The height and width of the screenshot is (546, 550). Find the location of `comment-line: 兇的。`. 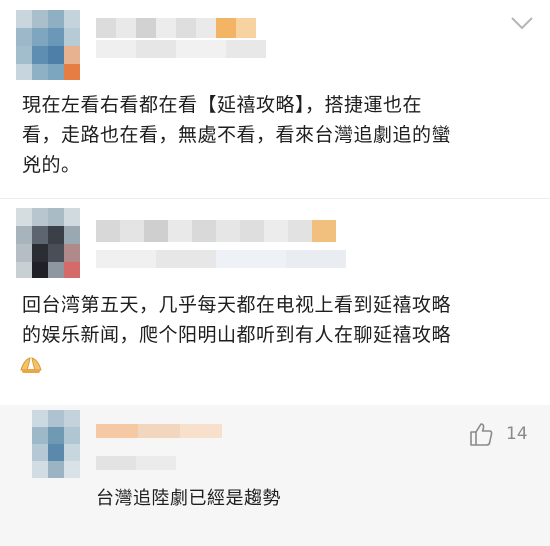

comment-line: 兇的。 is located at coordinates (51, 165).